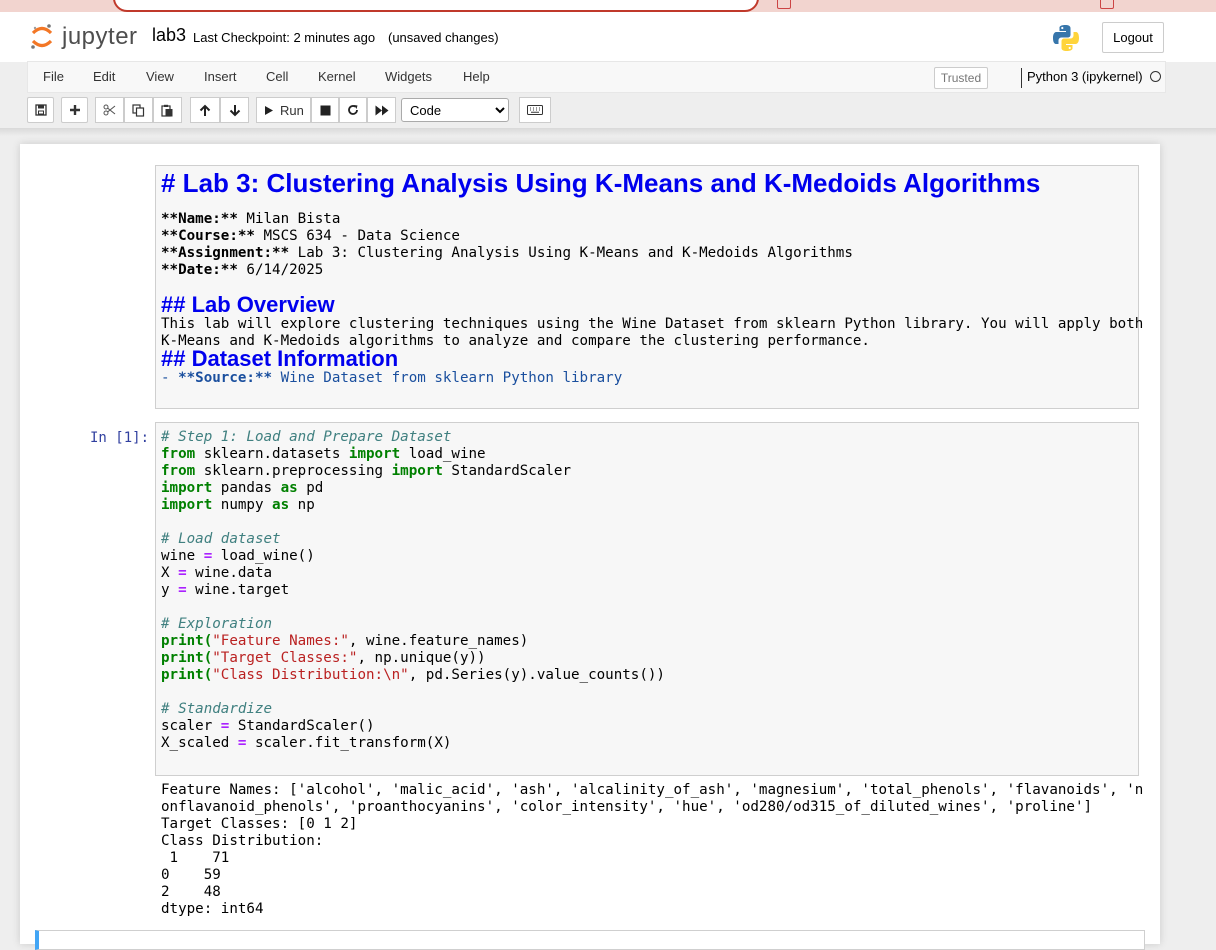 The image size is (1216, 950). What do you see at coordinates (217, 573) in the screenshot?
I see `code-line: X = wine.data` at bounding box center [217, 573].